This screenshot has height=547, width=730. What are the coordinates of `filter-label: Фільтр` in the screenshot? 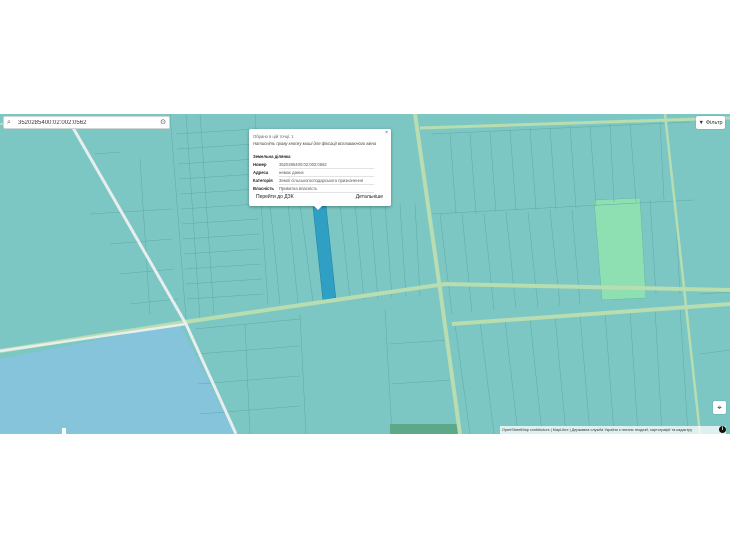 It's located at (714, 122).